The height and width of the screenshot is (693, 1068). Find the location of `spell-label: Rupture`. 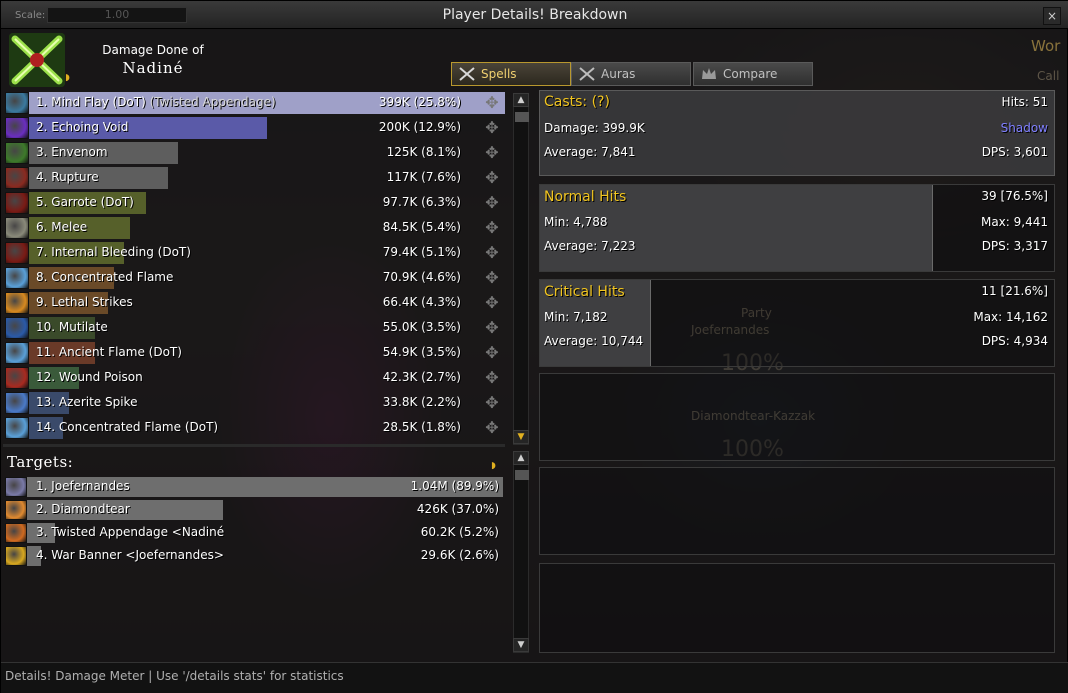

spell-label: Rupture is located at coordinates (75, 177).